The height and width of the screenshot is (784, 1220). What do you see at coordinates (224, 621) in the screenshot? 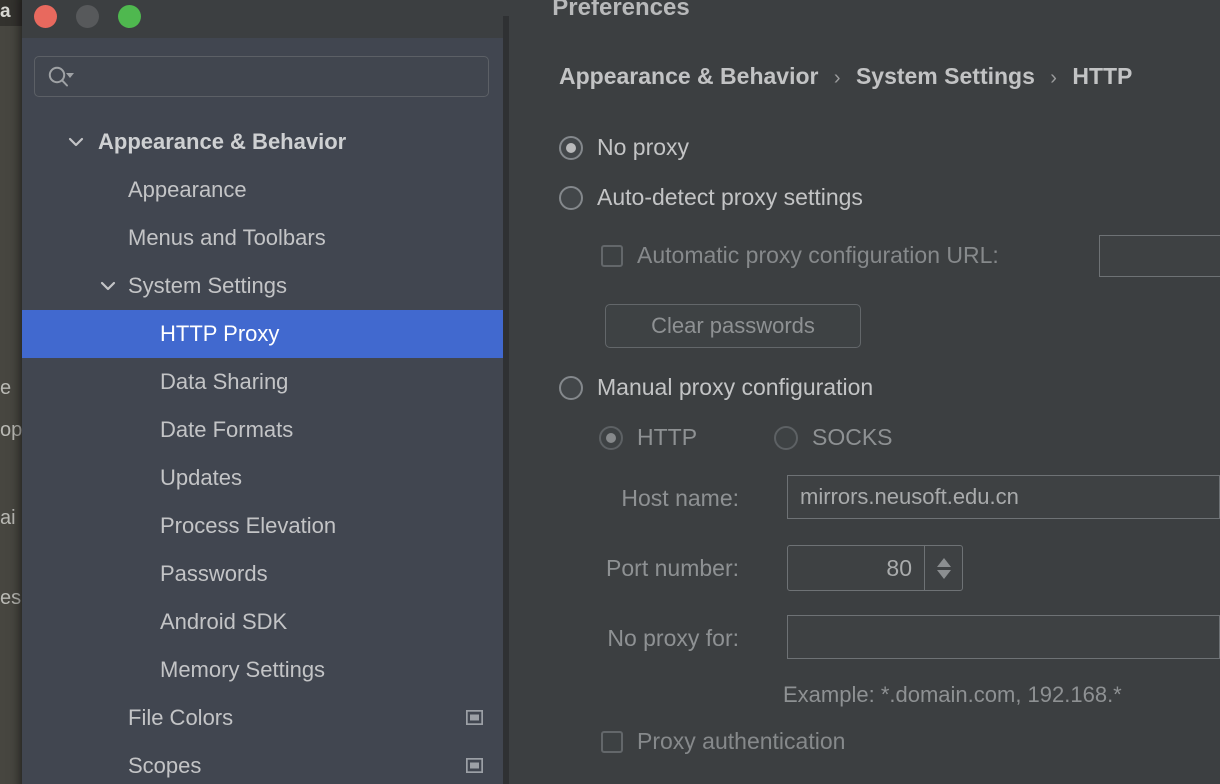
I see `sidebar-item-label: Android SDK` at bounding box center [224, 621].